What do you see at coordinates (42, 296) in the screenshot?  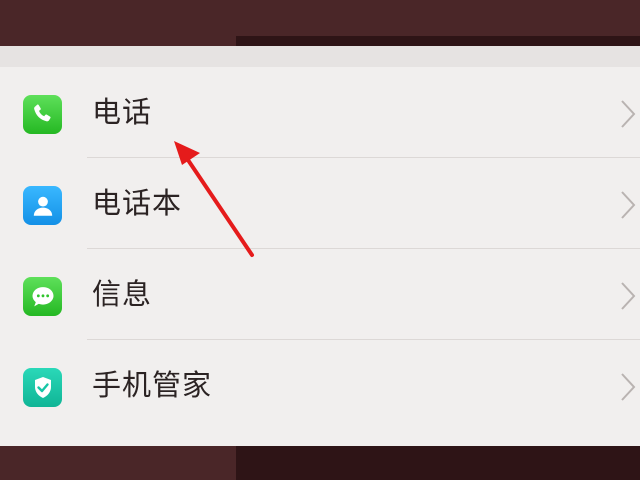 I see `message-icon` at bounding box center [42, 296].